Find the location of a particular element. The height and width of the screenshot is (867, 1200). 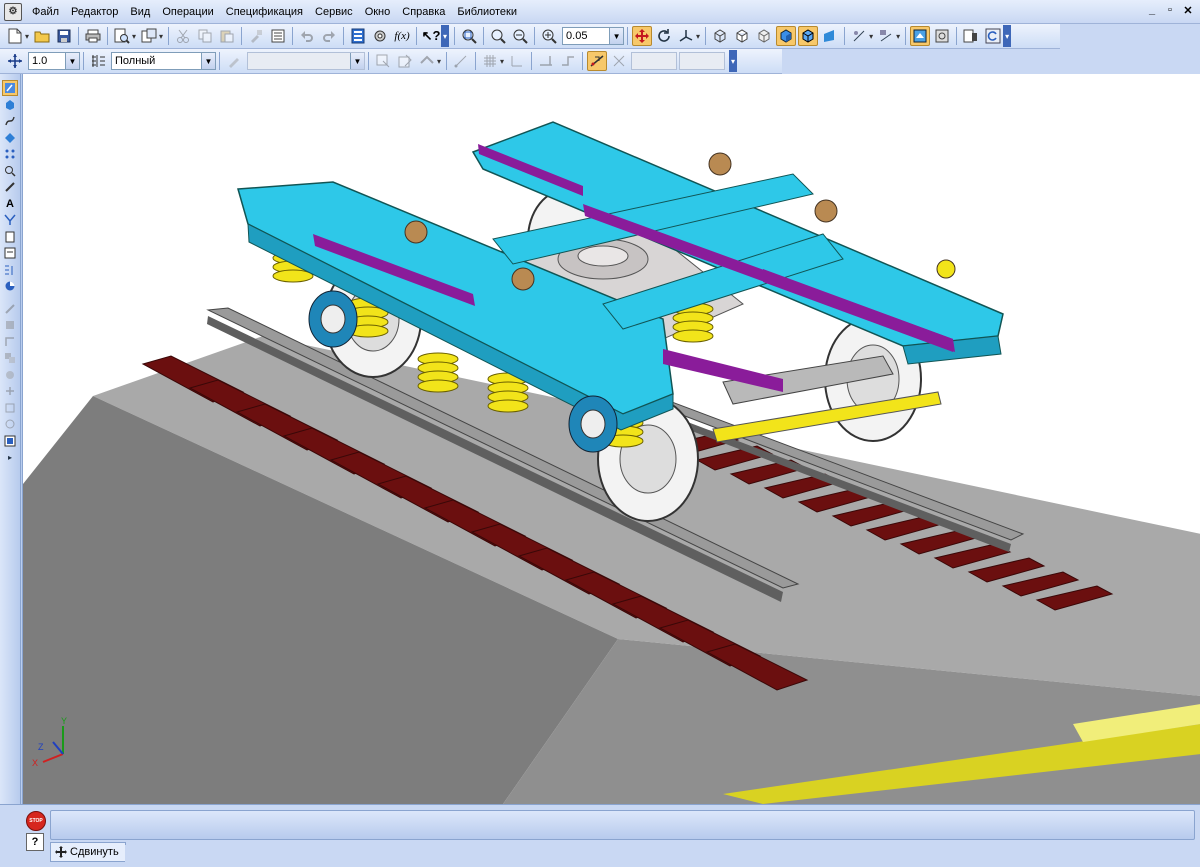

zoom-frame-icon is located at coordinates (498, 36).